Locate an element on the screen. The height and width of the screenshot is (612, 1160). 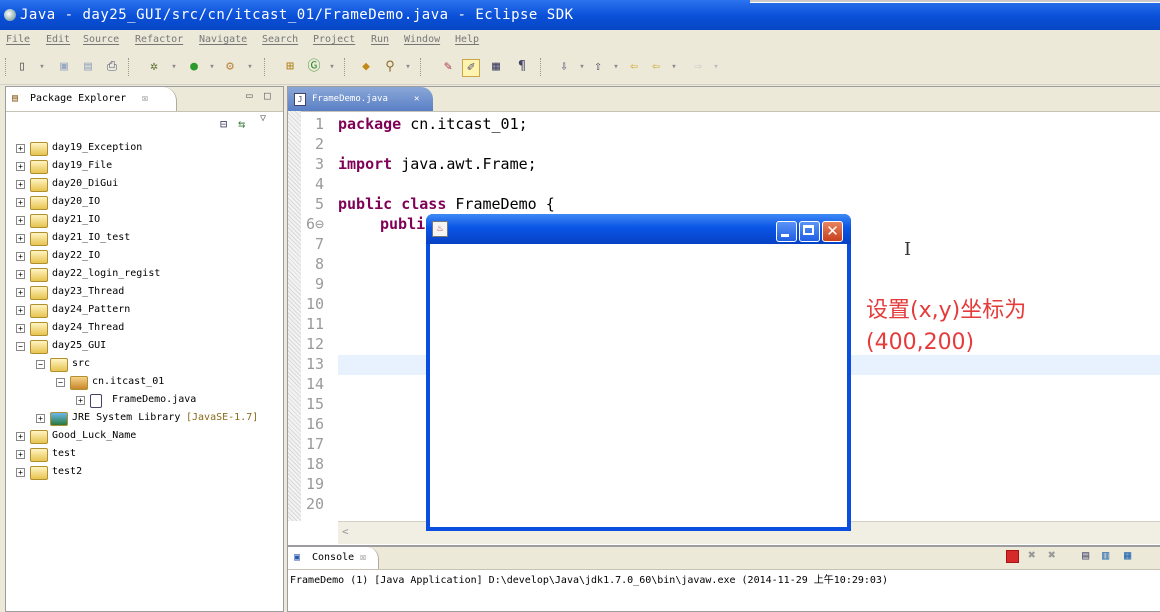
print-icon: ⎙ is located at coordinates (112, 67).